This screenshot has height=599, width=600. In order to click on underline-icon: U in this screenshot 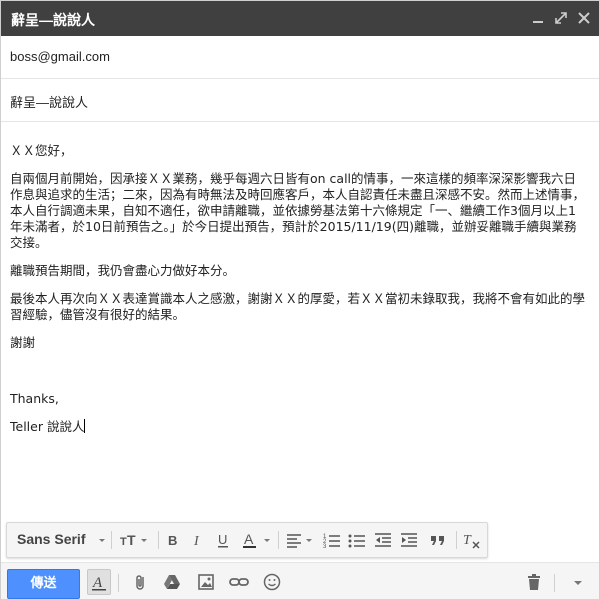, I will do `click(223, 540)`.